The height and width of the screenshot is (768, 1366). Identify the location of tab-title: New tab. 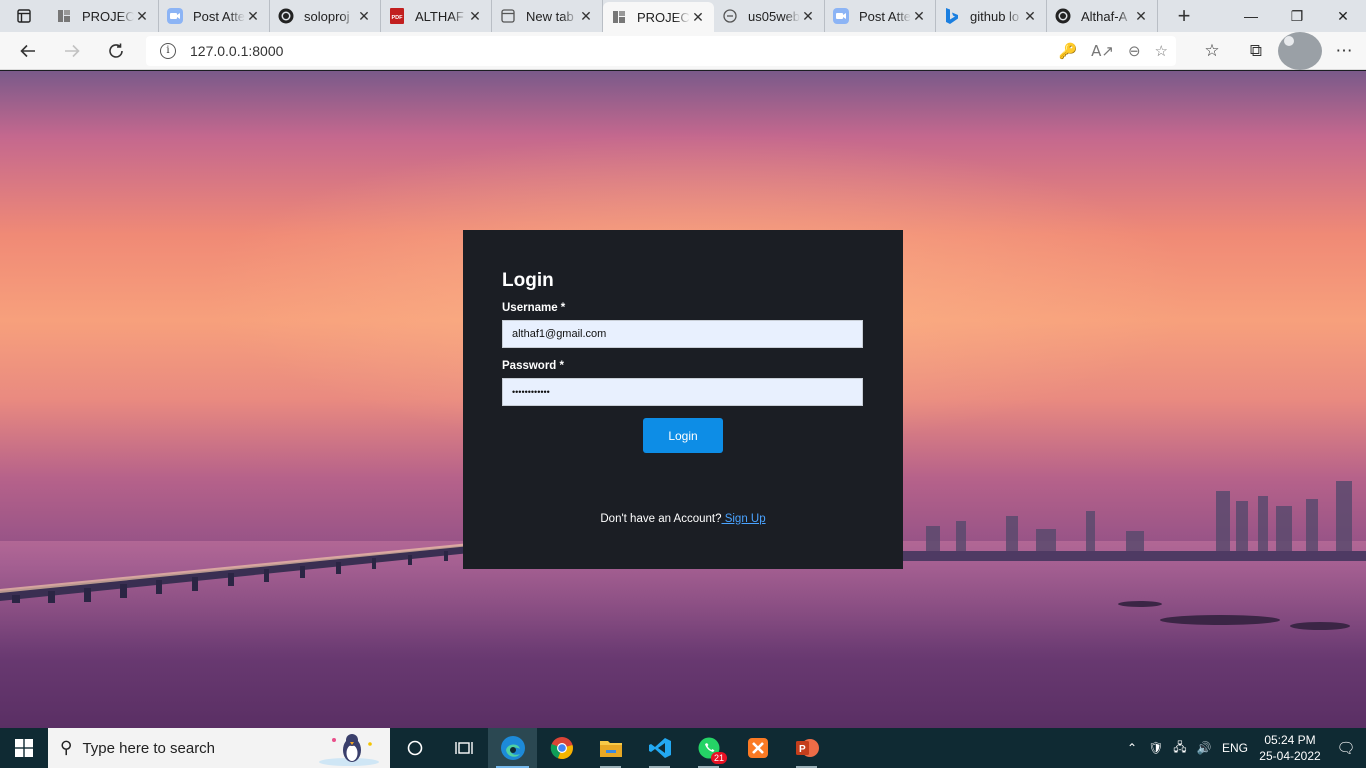
(550, 16).